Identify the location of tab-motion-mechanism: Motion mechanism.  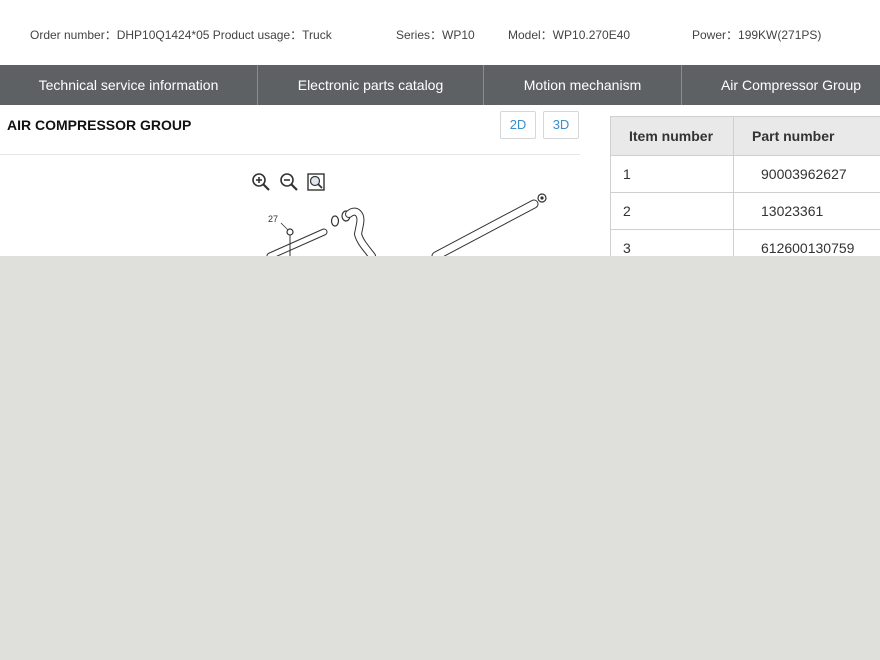
(583, 85).